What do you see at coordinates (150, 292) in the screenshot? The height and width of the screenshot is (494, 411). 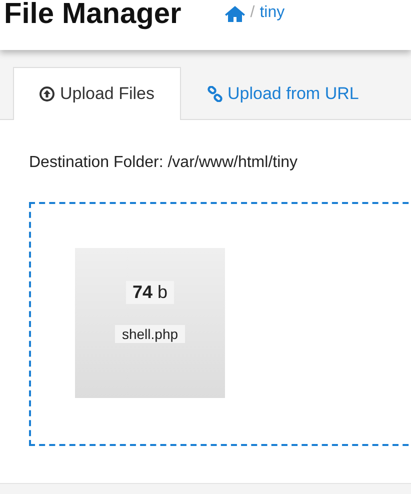 I see `file-size: 74 b` at bounding box center [150, 292].